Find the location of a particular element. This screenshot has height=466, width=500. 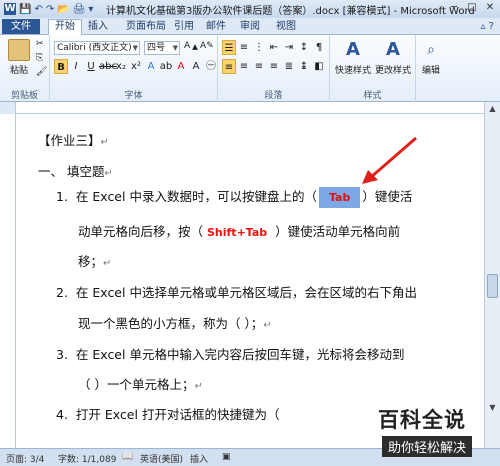

font-size-select: 四号 ▼ is located at coordinates (162, 48).